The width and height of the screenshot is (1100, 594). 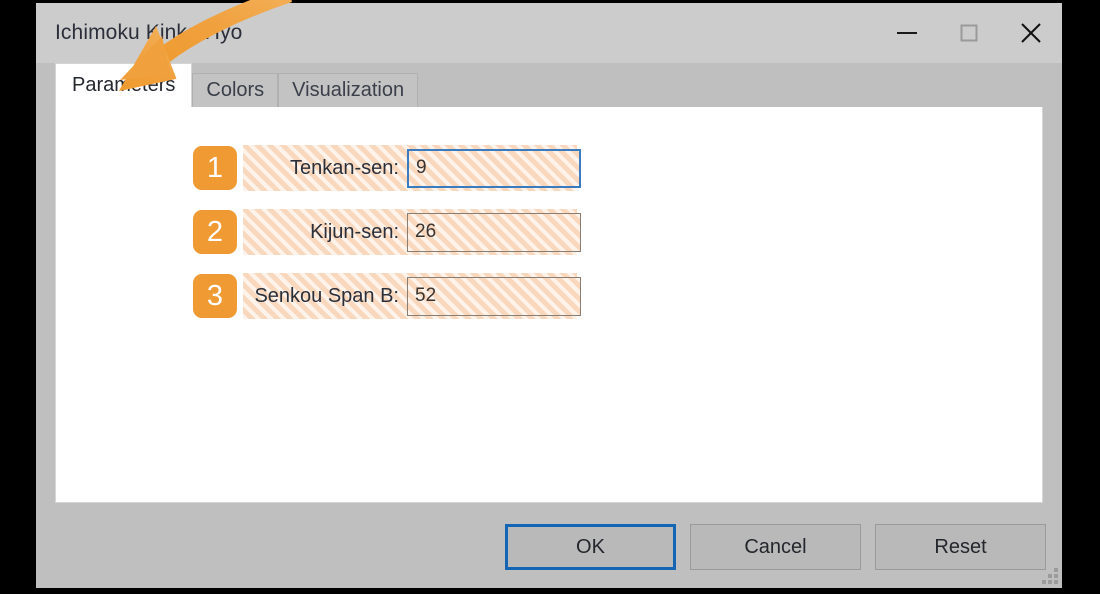 I want to click on reset-button: Reset, so click(x=960, y=547).